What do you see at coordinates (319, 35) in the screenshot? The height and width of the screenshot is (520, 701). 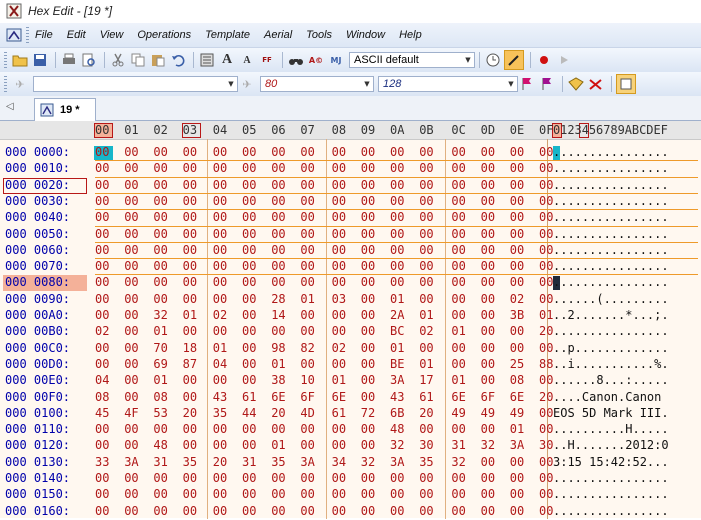 I see `menu-tools: Tools` at bounding box center [319, 35].